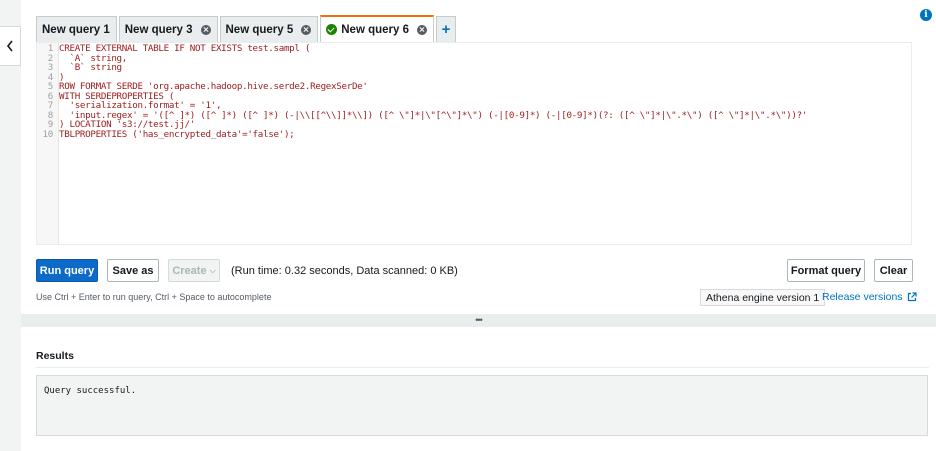 This screenshot has height=451, width=936. I want to click on release-versions-link: Release versions, so click(869, 297).